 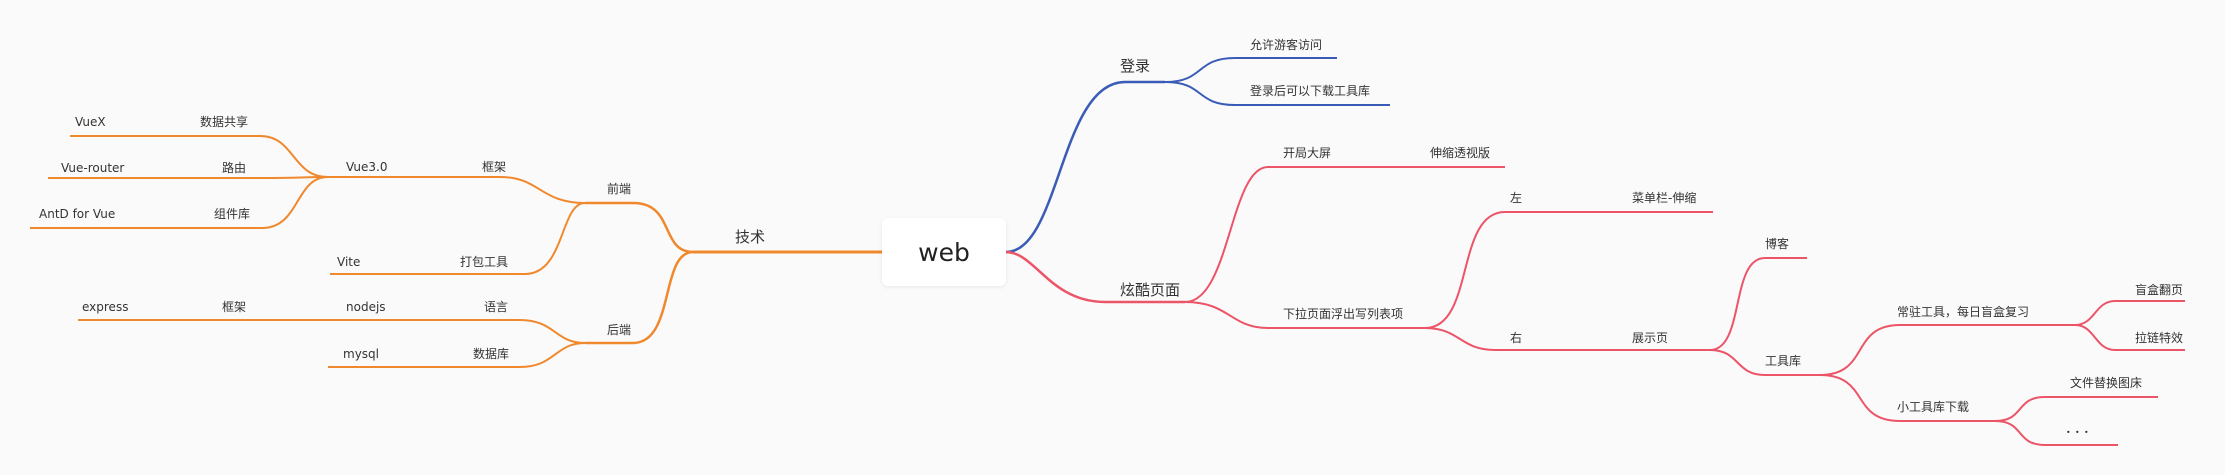 I want to click on root-node: web, so click(x=944, y=252).